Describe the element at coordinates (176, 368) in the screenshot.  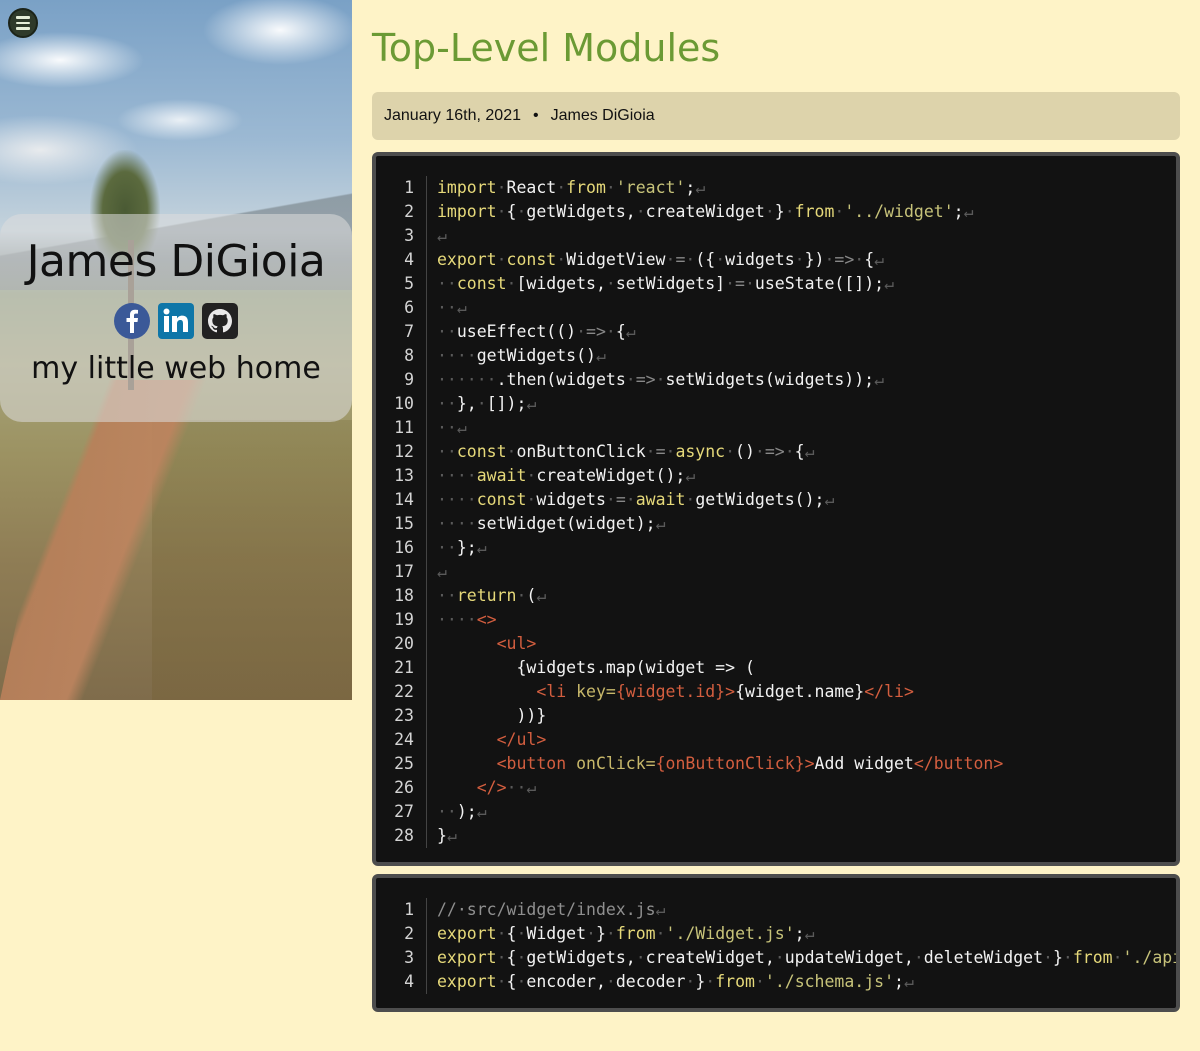
I see `tagline: my little web home` at that location.